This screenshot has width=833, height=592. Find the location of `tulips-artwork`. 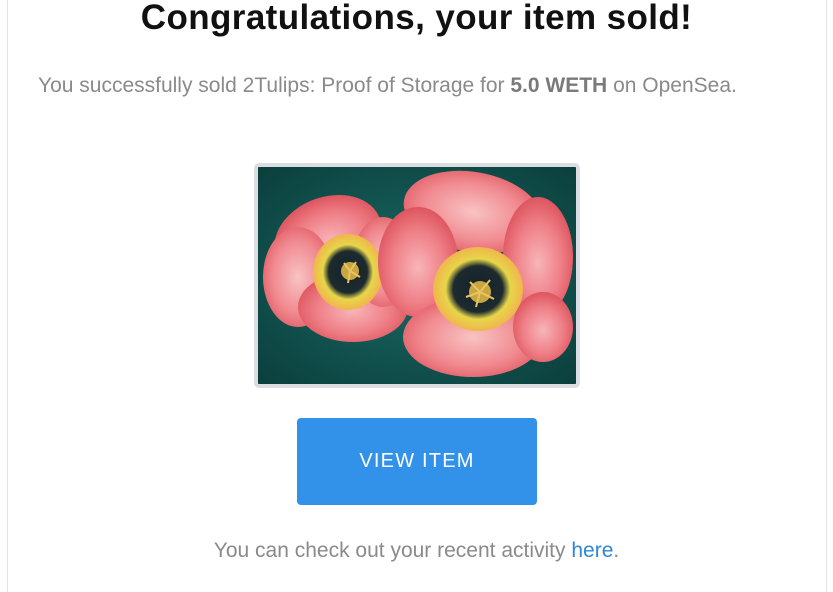

tulips-artwork is located at coordinates (417, 275).